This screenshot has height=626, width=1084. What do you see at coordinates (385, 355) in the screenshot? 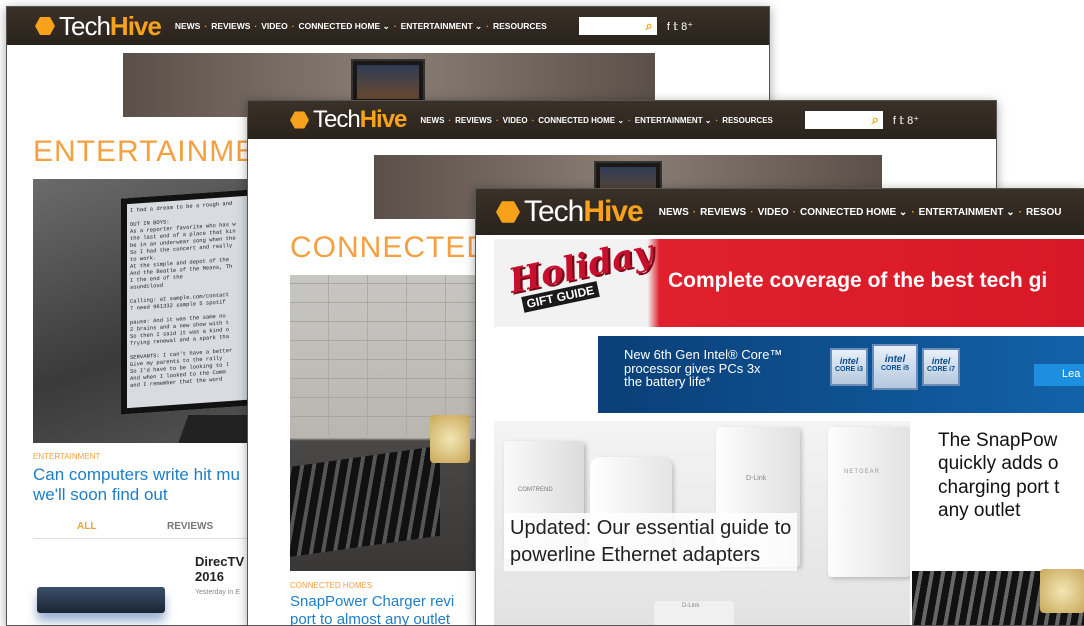
I see `wall-tiles` at bounding box center [385, 355].